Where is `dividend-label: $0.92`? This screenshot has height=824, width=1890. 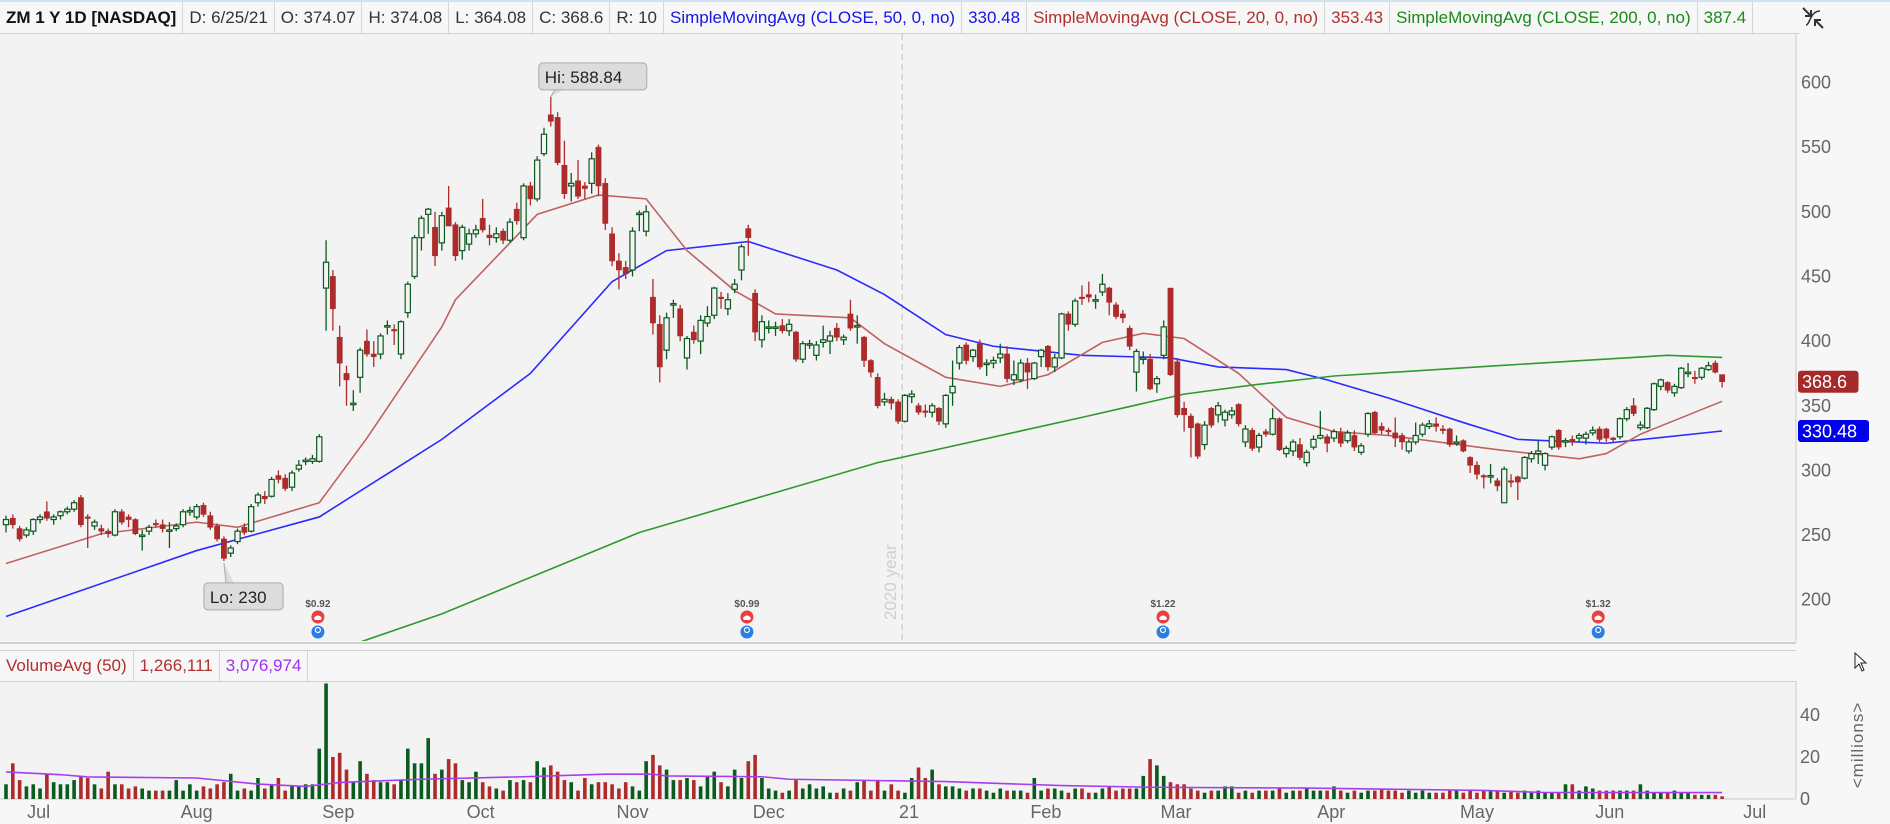
dividend-label: $0.92 is located at coordinates (317, 604).